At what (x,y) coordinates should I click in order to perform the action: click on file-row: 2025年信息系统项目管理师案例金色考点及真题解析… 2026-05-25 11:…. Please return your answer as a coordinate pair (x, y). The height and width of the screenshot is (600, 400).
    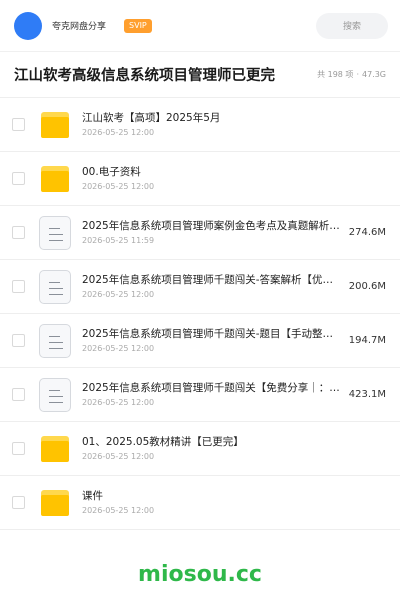
    Looking at the image, I should click on (200, 233).